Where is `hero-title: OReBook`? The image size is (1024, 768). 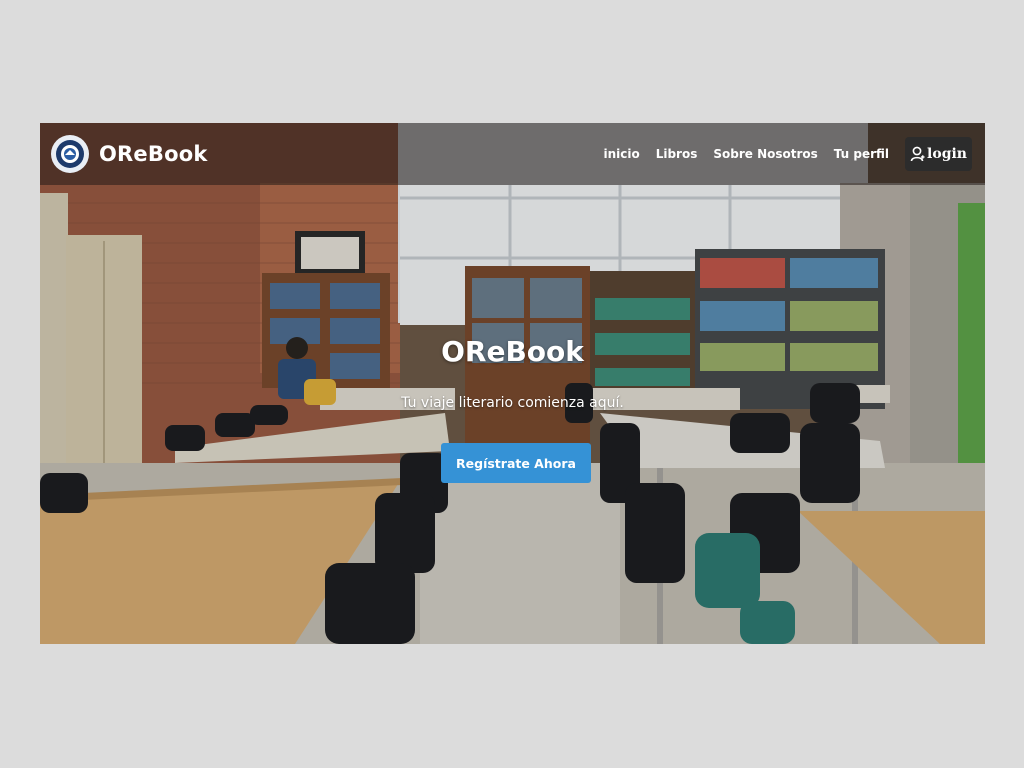
hero-title: OReBook is located at coordinates (512, 351).